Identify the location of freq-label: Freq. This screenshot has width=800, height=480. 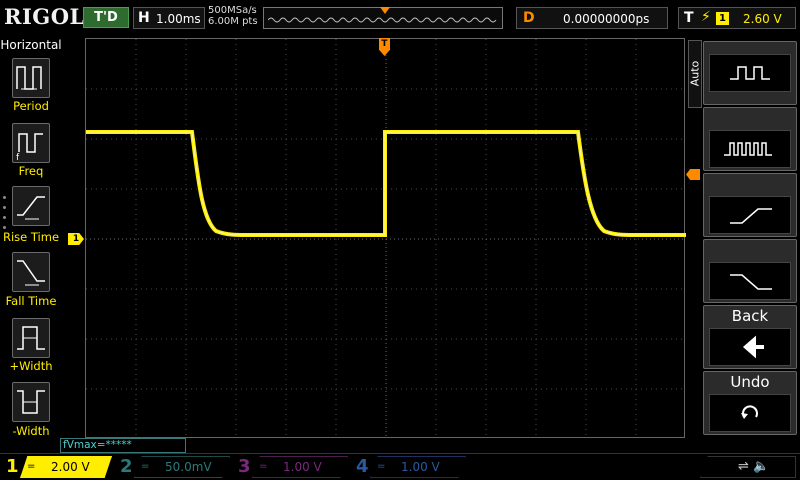
(31, 171).